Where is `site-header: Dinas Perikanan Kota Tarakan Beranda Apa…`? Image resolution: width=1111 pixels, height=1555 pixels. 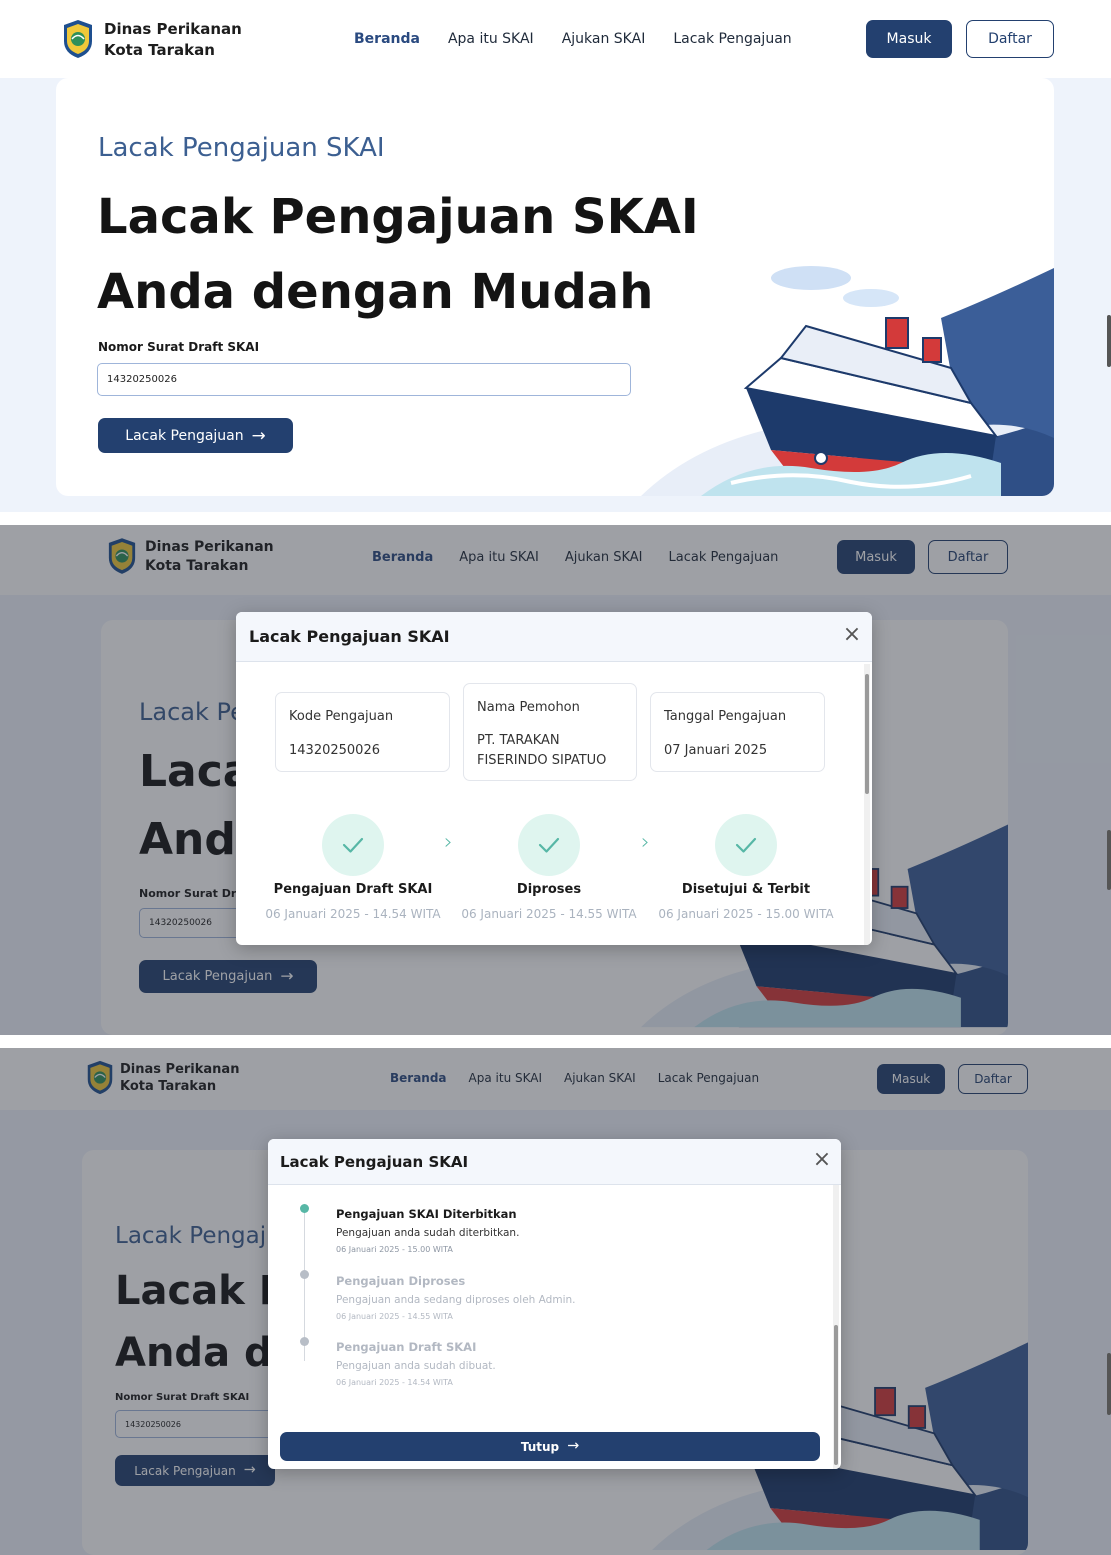
site-header: Dinas Perikanan Kota Tarakan Beranda Apa… is located at coordinates (555, 39).